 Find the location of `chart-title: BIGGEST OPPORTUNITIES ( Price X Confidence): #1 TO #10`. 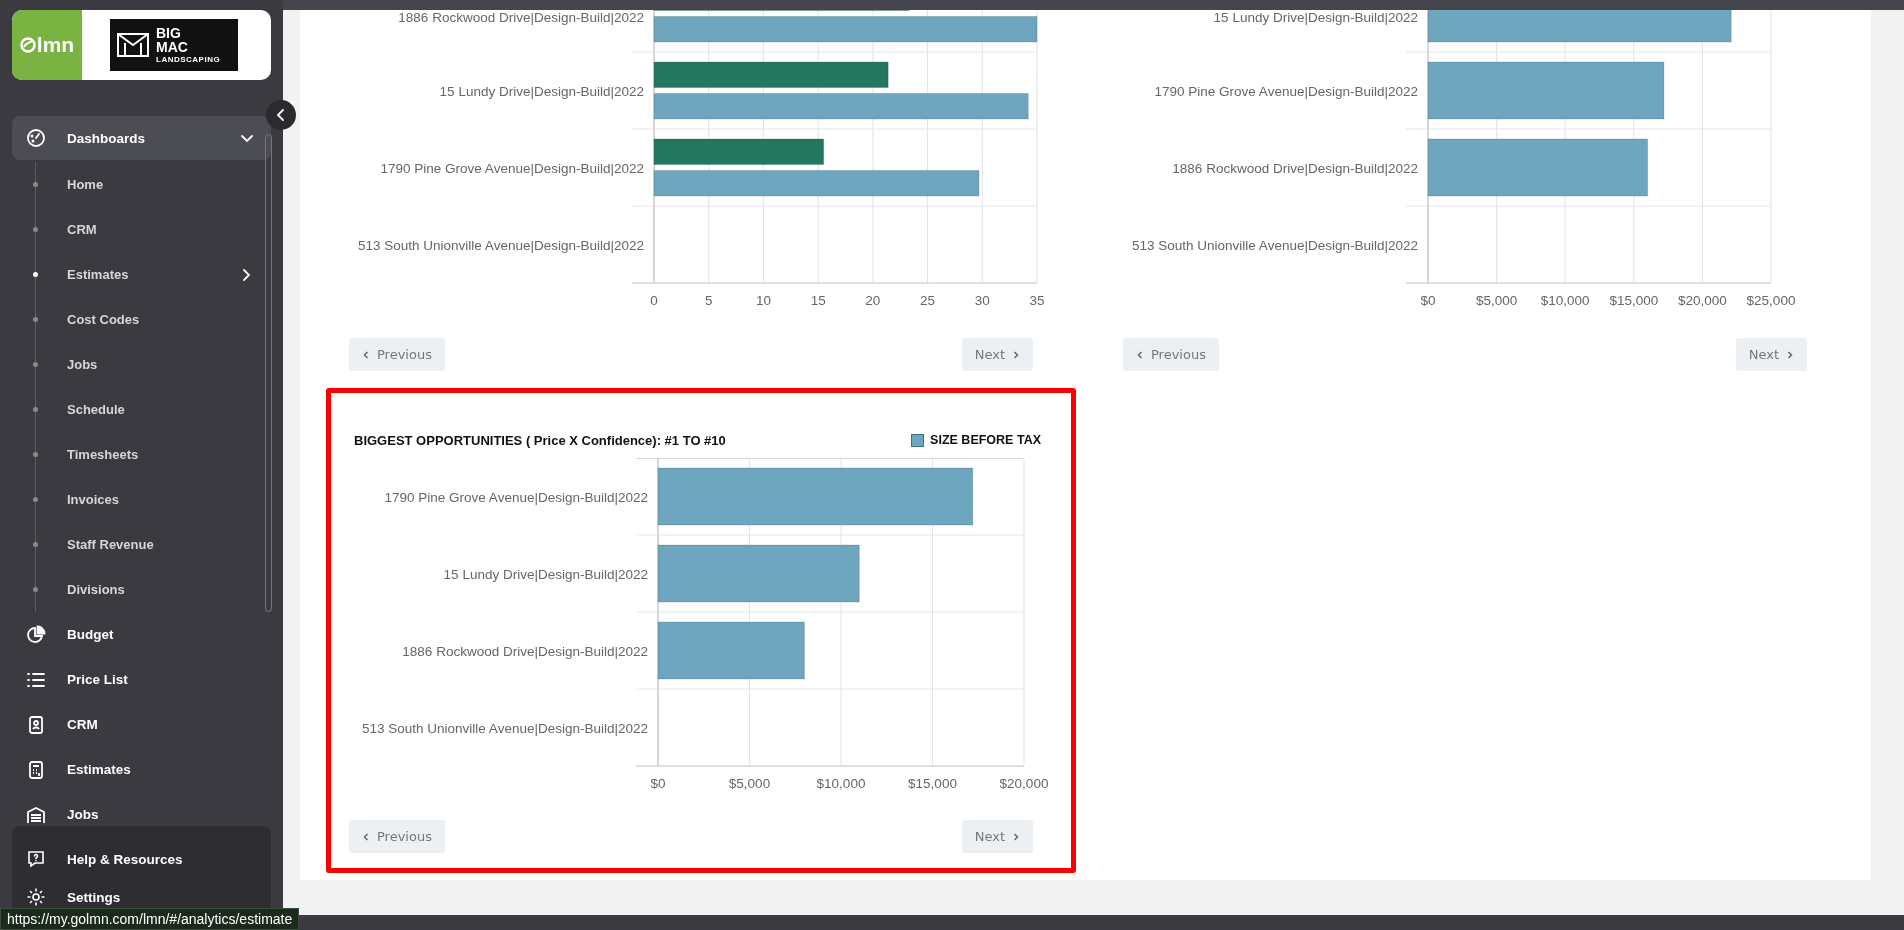

chart-title: BIGGEST OPPORTUNITIES ( Price X Confidence): #1 TO #10 is located at coordinates (540, 440).